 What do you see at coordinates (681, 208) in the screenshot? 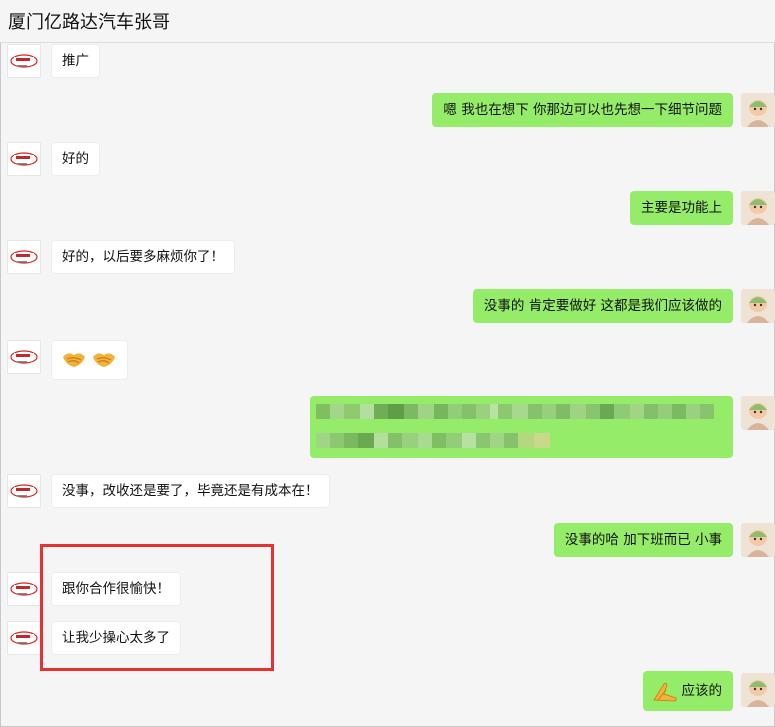
I see `message-bubble: 主要是功能上` at bounding box center [681, 208].